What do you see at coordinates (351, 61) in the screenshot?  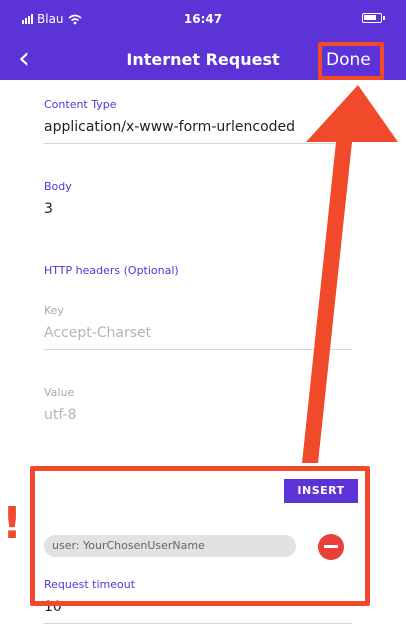 I see `done-highlight-box` at bounding box center [351, 61].